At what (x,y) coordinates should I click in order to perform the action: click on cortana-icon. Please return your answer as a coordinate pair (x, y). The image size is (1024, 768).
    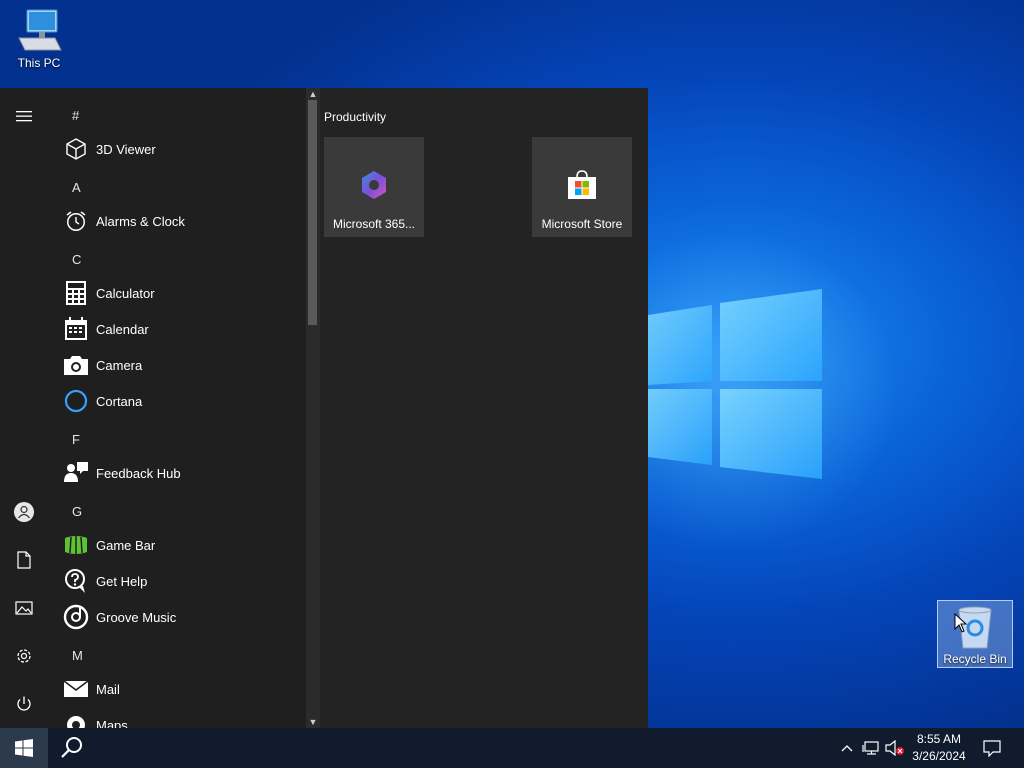
    Looking at the image, I should click on (76, 401).